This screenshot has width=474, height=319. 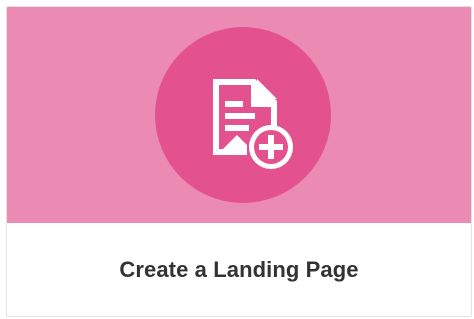 I want to click on card-title: Create a Landing Page, so click(x=239, y=269).